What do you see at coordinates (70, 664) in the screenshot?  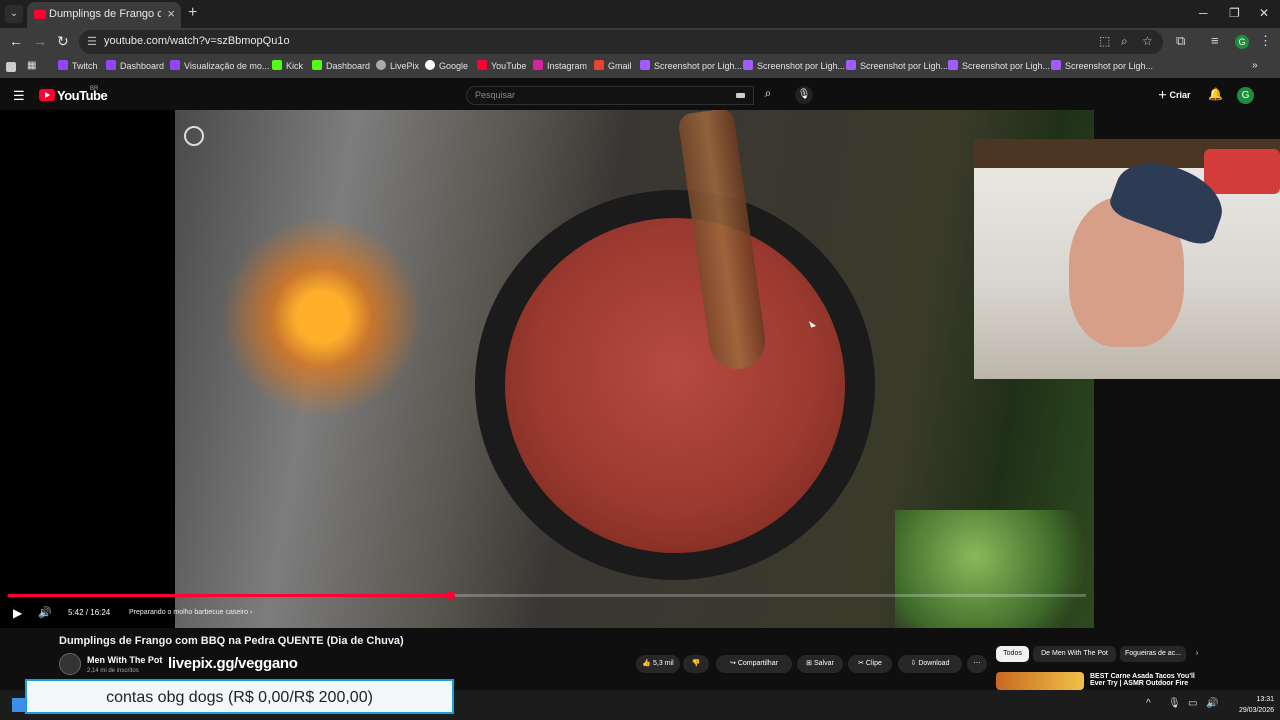 I see `channel-avatar` at bounding box center [70, 664].